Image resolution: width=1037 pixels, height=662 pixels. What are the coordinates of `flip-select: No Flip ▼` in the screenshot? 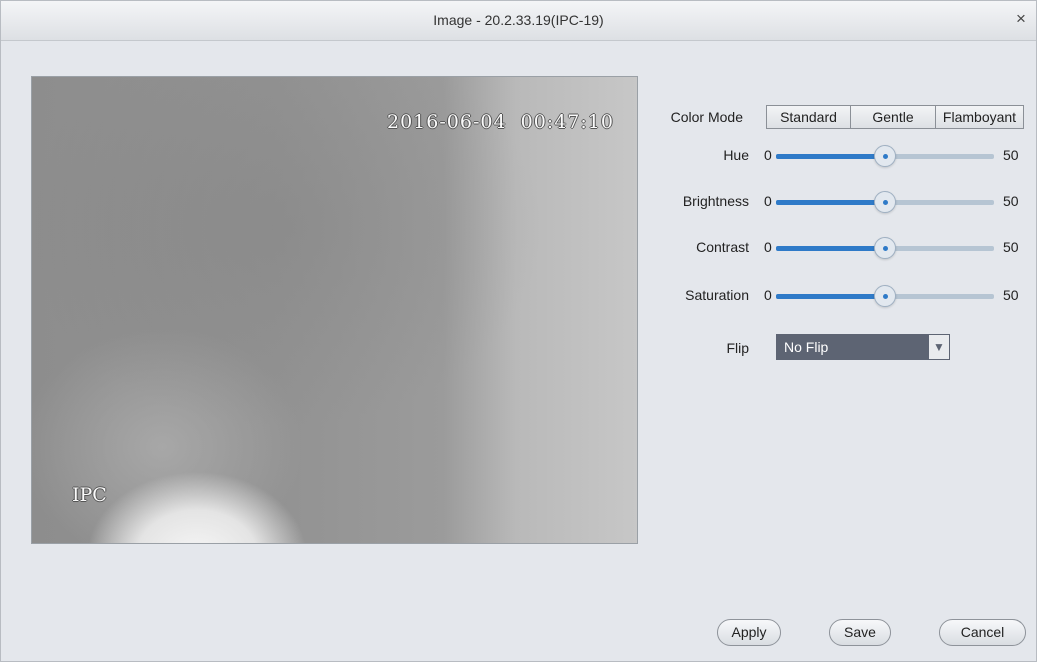 It's located at (863, 347).